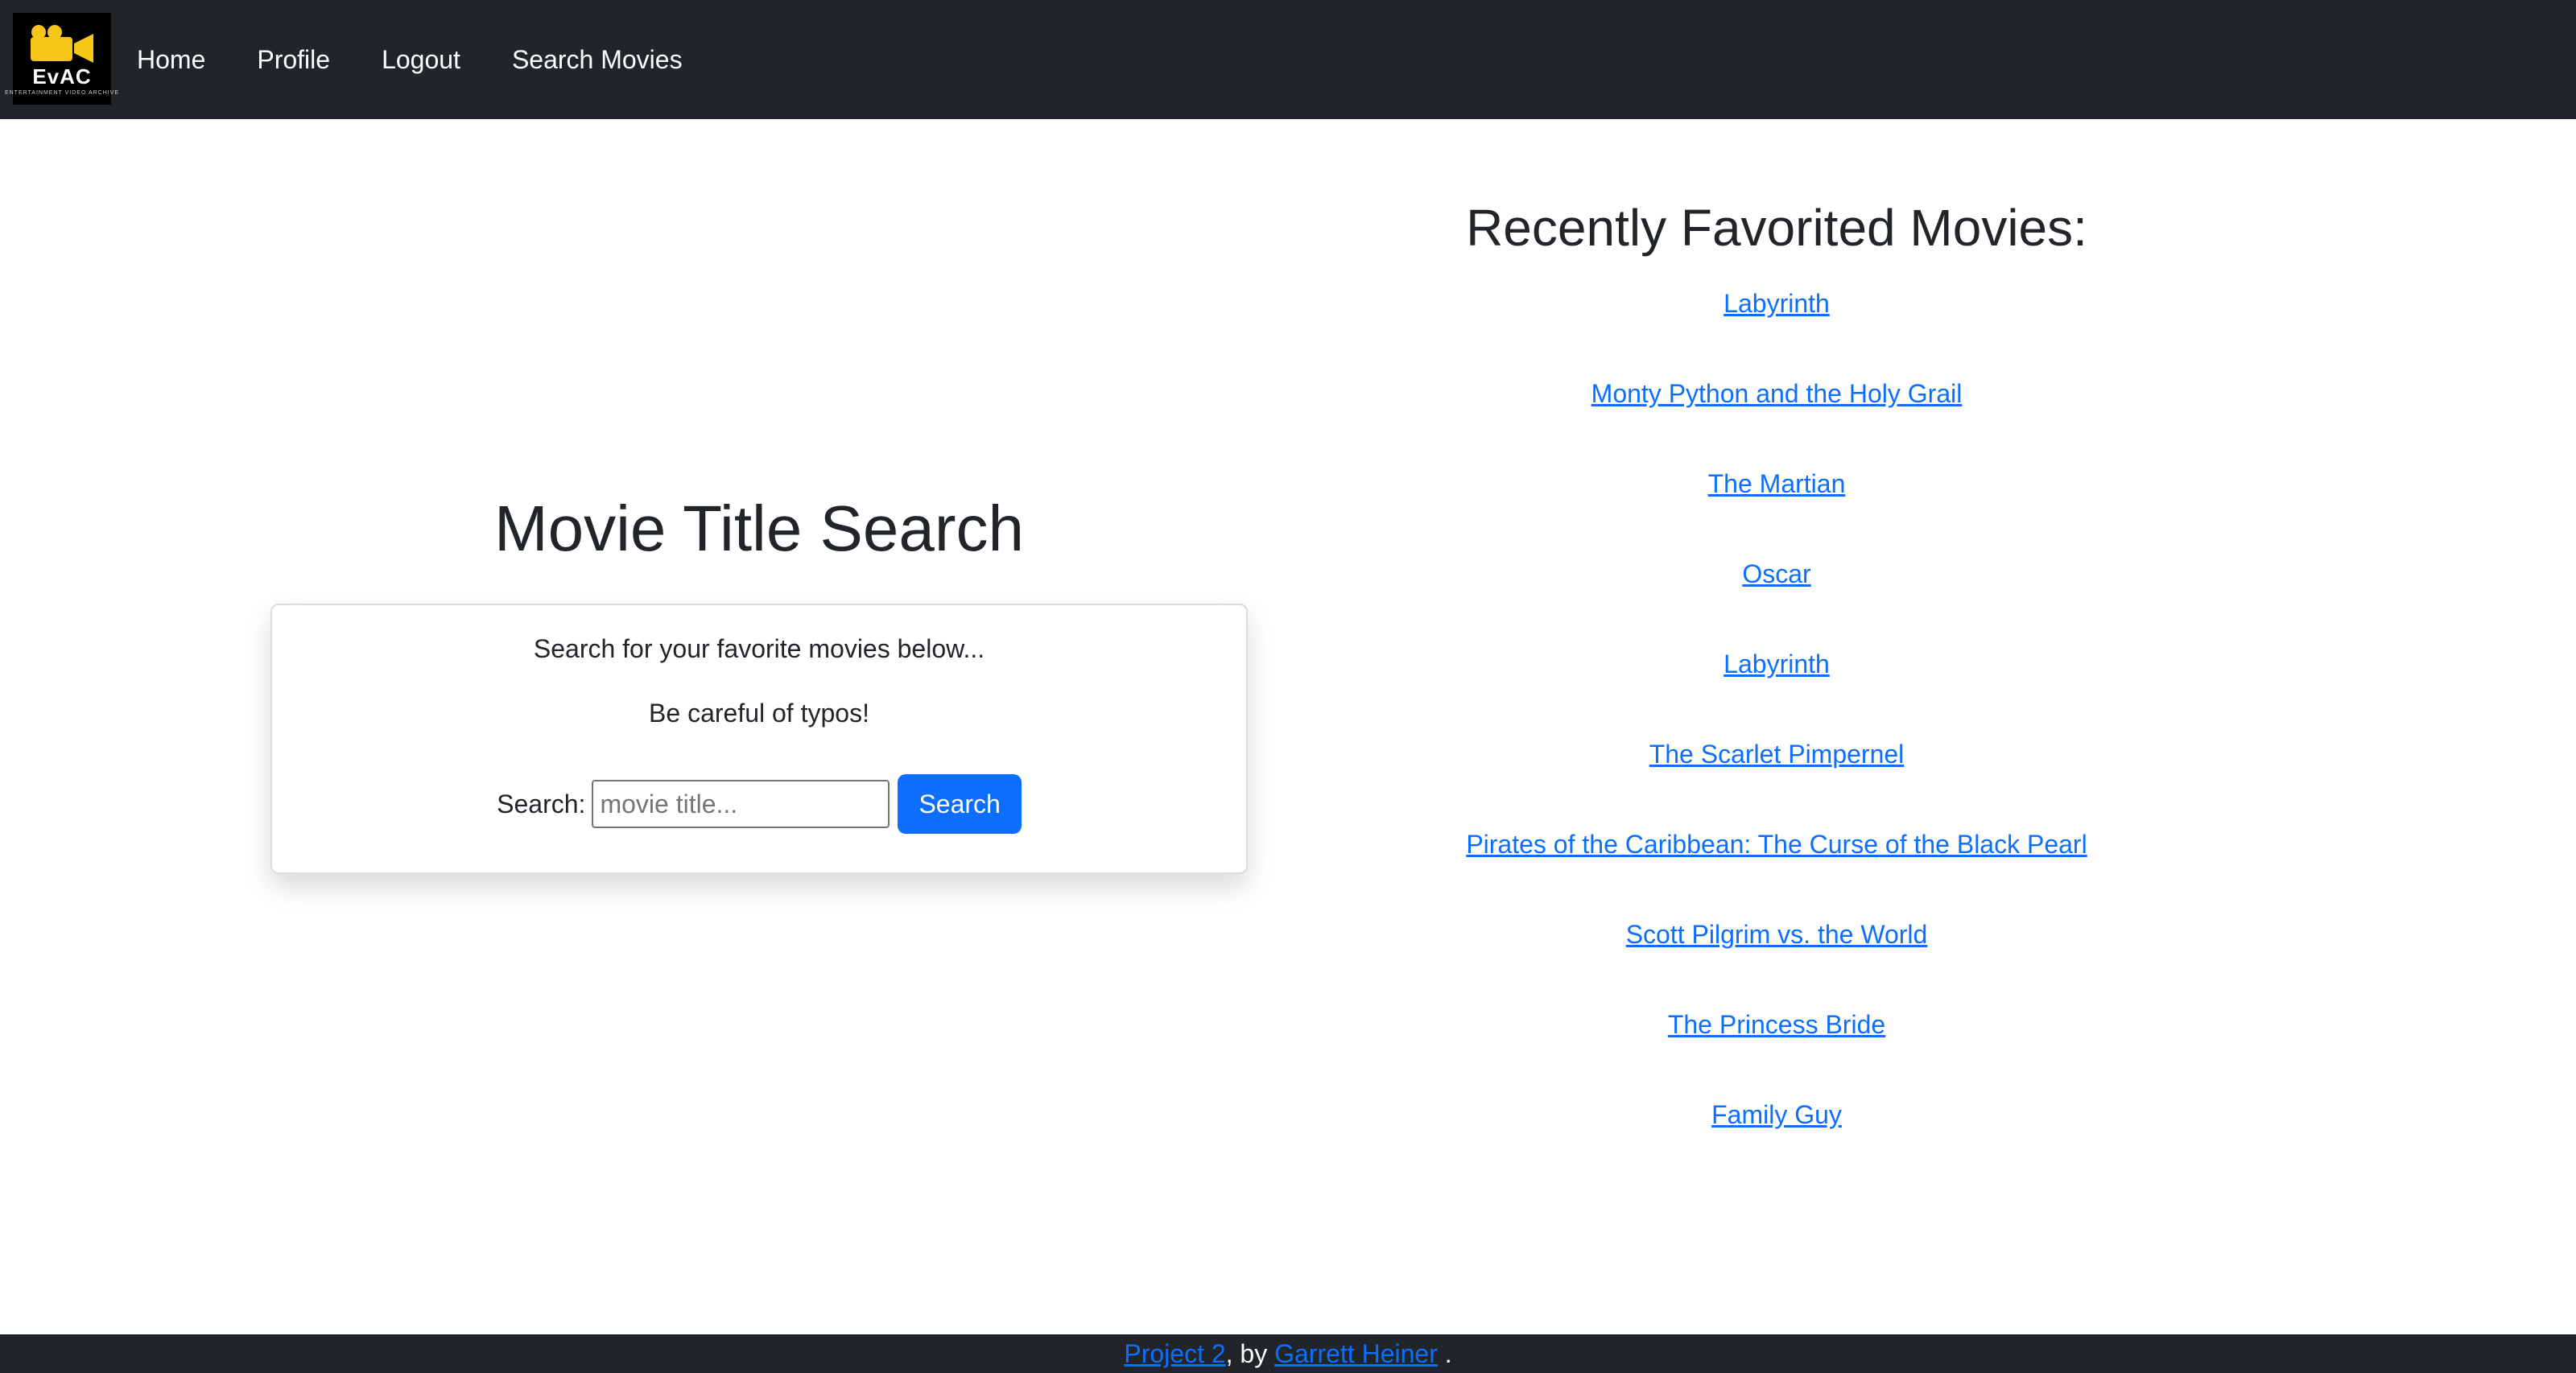 Image resolution: width=2576 pixels, height=1373 pixels. What do you see at coordinates (171, 60) in the screenshot?
I see `nav-link-home: Home` at bounding box center [171, 60].